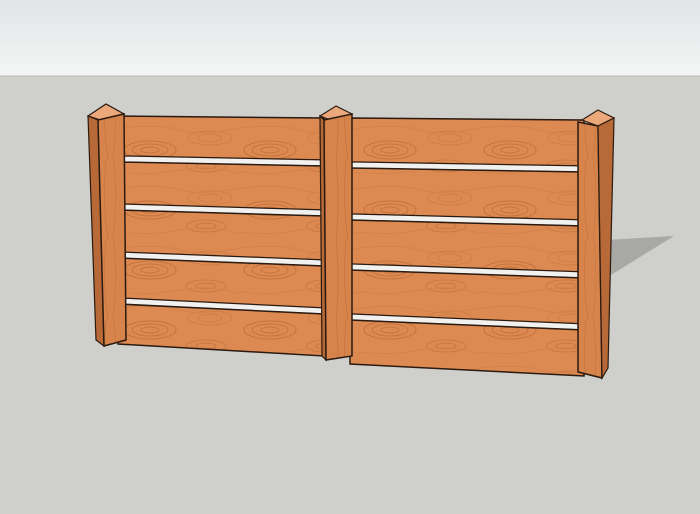 The height and width of the screenshot is (514, 700). I want to click on fence-post-middle, so click(336, 233).